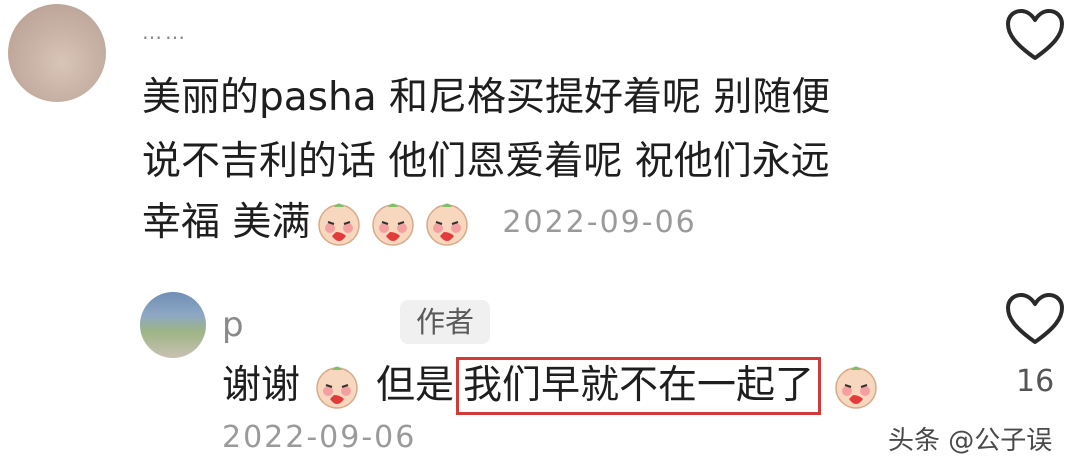 The image size is (1080, 462). I want to click on comment-text-line: 美丽的pasha 和尼格买提好着呢 别随便, so click(486, 97).